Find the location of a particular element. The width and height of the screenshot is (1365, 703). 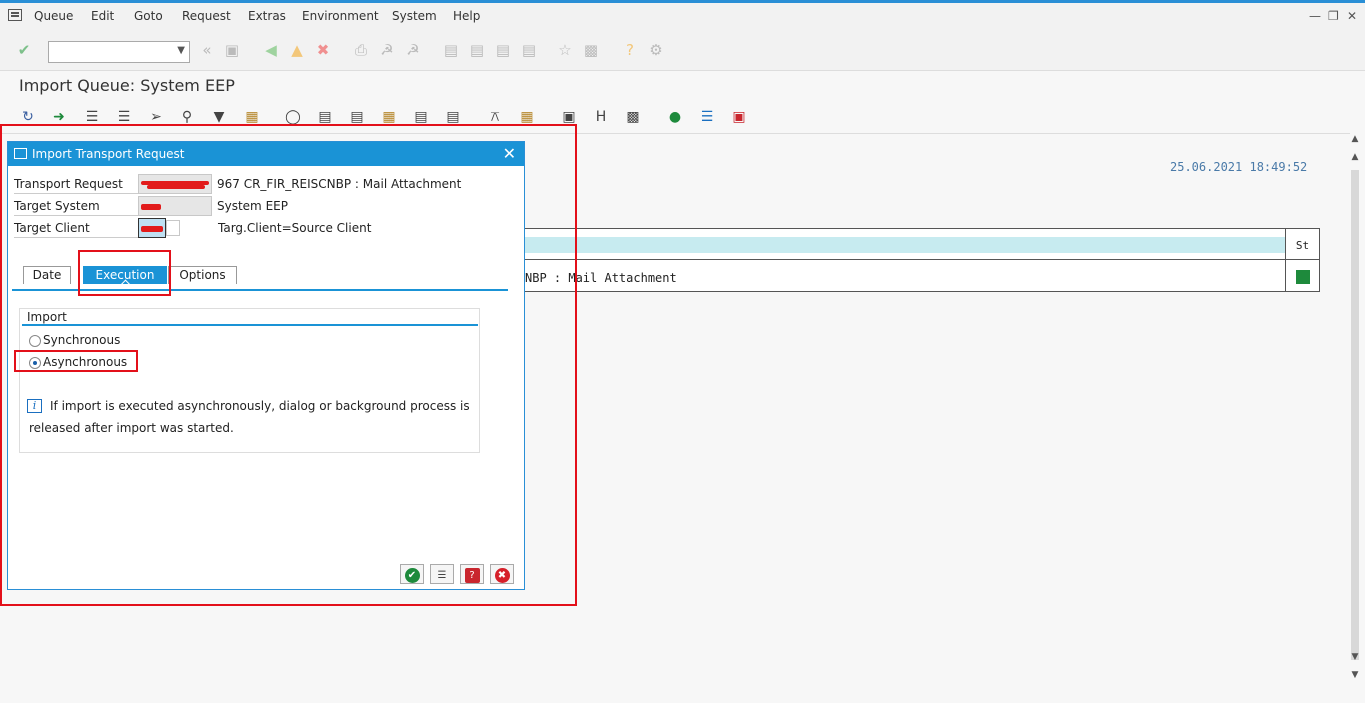

menu-environment: Environment is located at coordinates (340, 16).